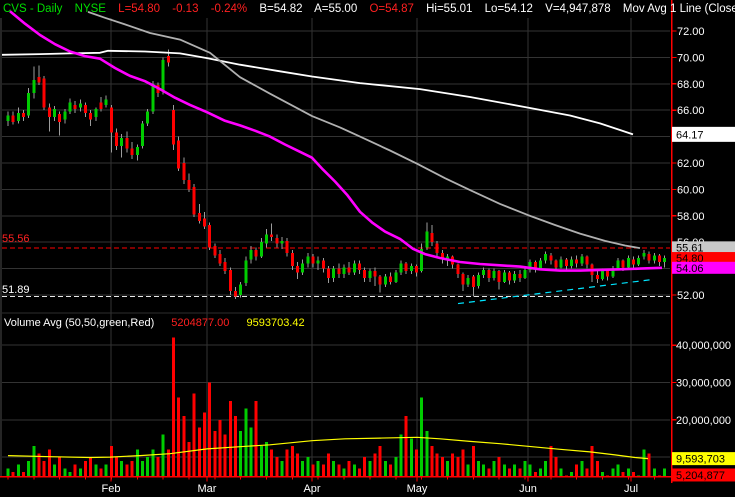 This screenshot has height=497, width=735. What do you see at coordinates (200, 323) in the screenshot?
I see `volume-avg-value-red: 5204877.00` at bounding box center [200, 323].